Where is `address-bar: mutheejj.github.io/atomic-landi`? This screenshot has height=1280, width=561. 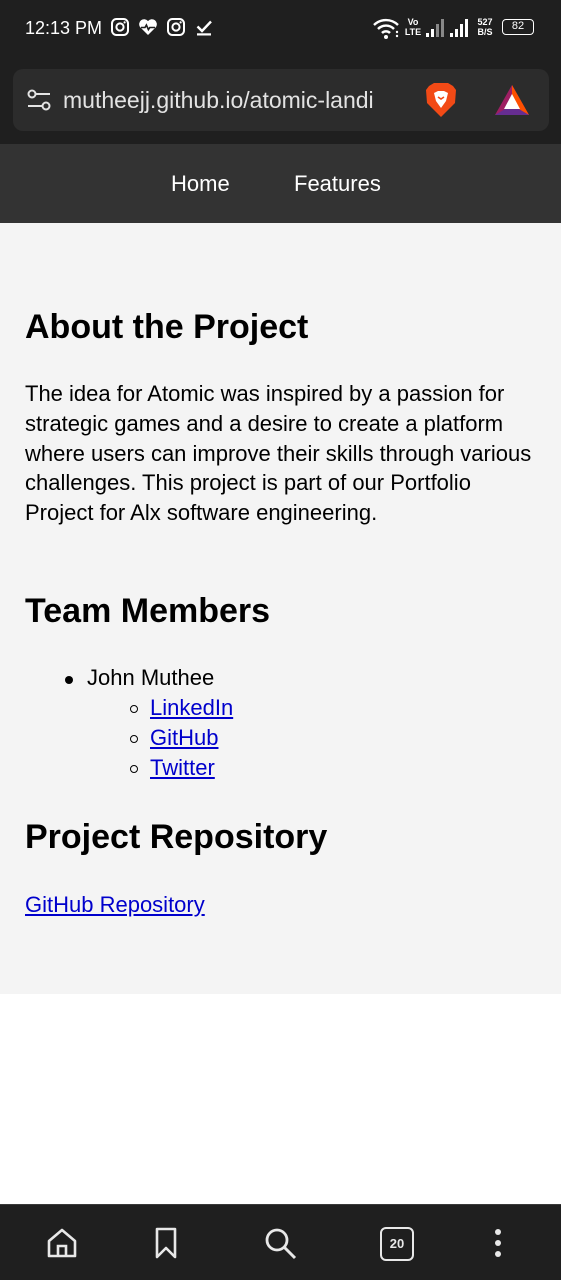 address-bar: mutheejj.github.io/atomic-landi is located at coordinates (281, 100).